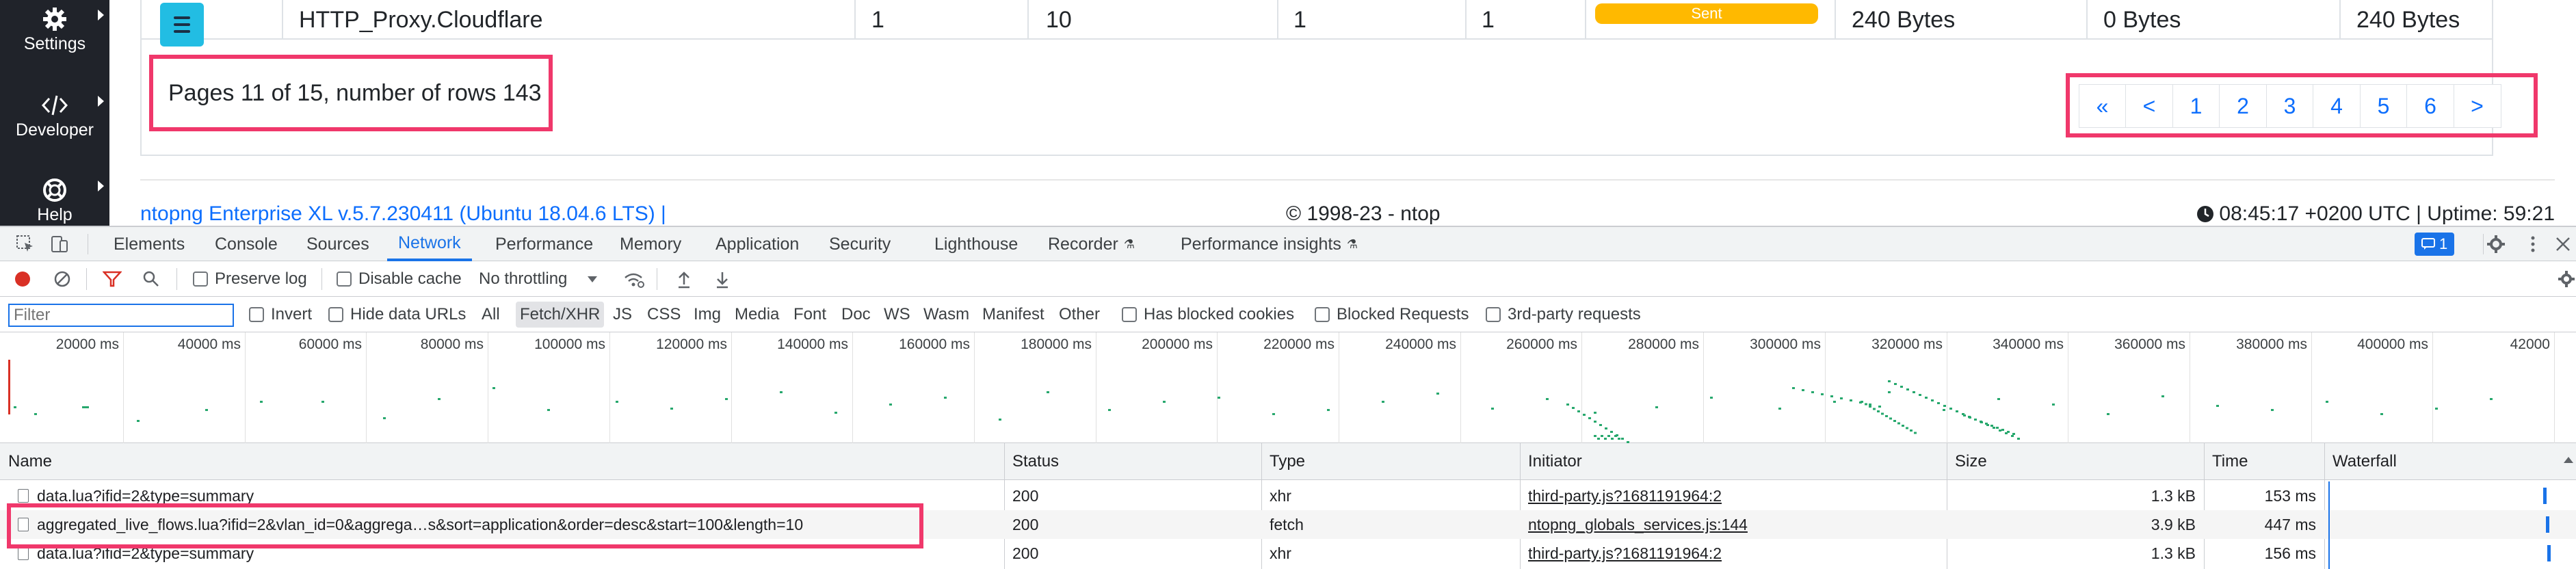 Image resolution: width=2576 pixels, height=569 pixels. Describe the element at coordinates (2289, 106) in the screenshot. I see `page-link-3: 3` at that location.